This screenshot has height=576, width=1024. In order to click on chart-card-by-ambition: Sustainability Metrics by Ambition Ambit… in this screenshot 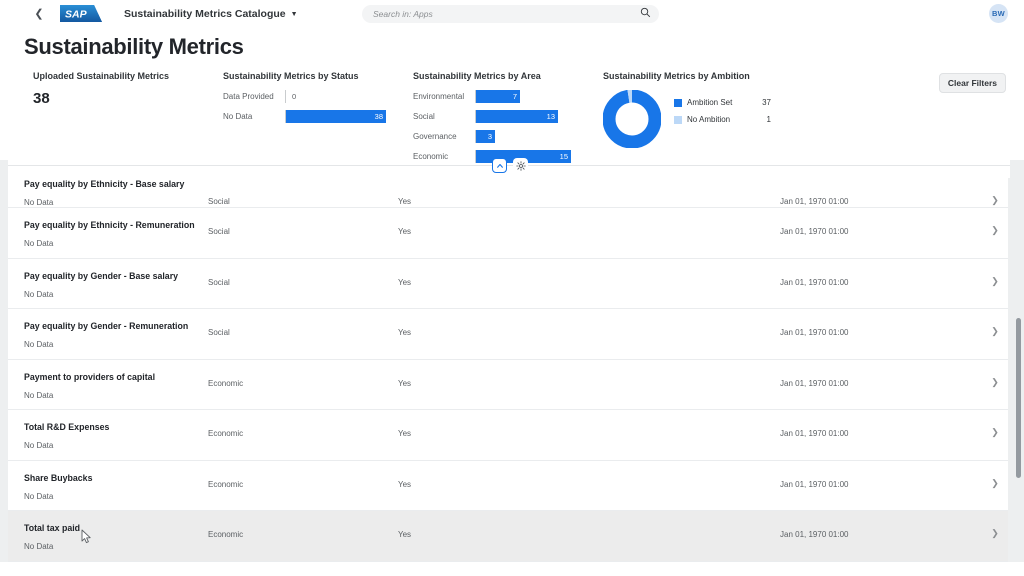, I will do `click(707, 112)`.